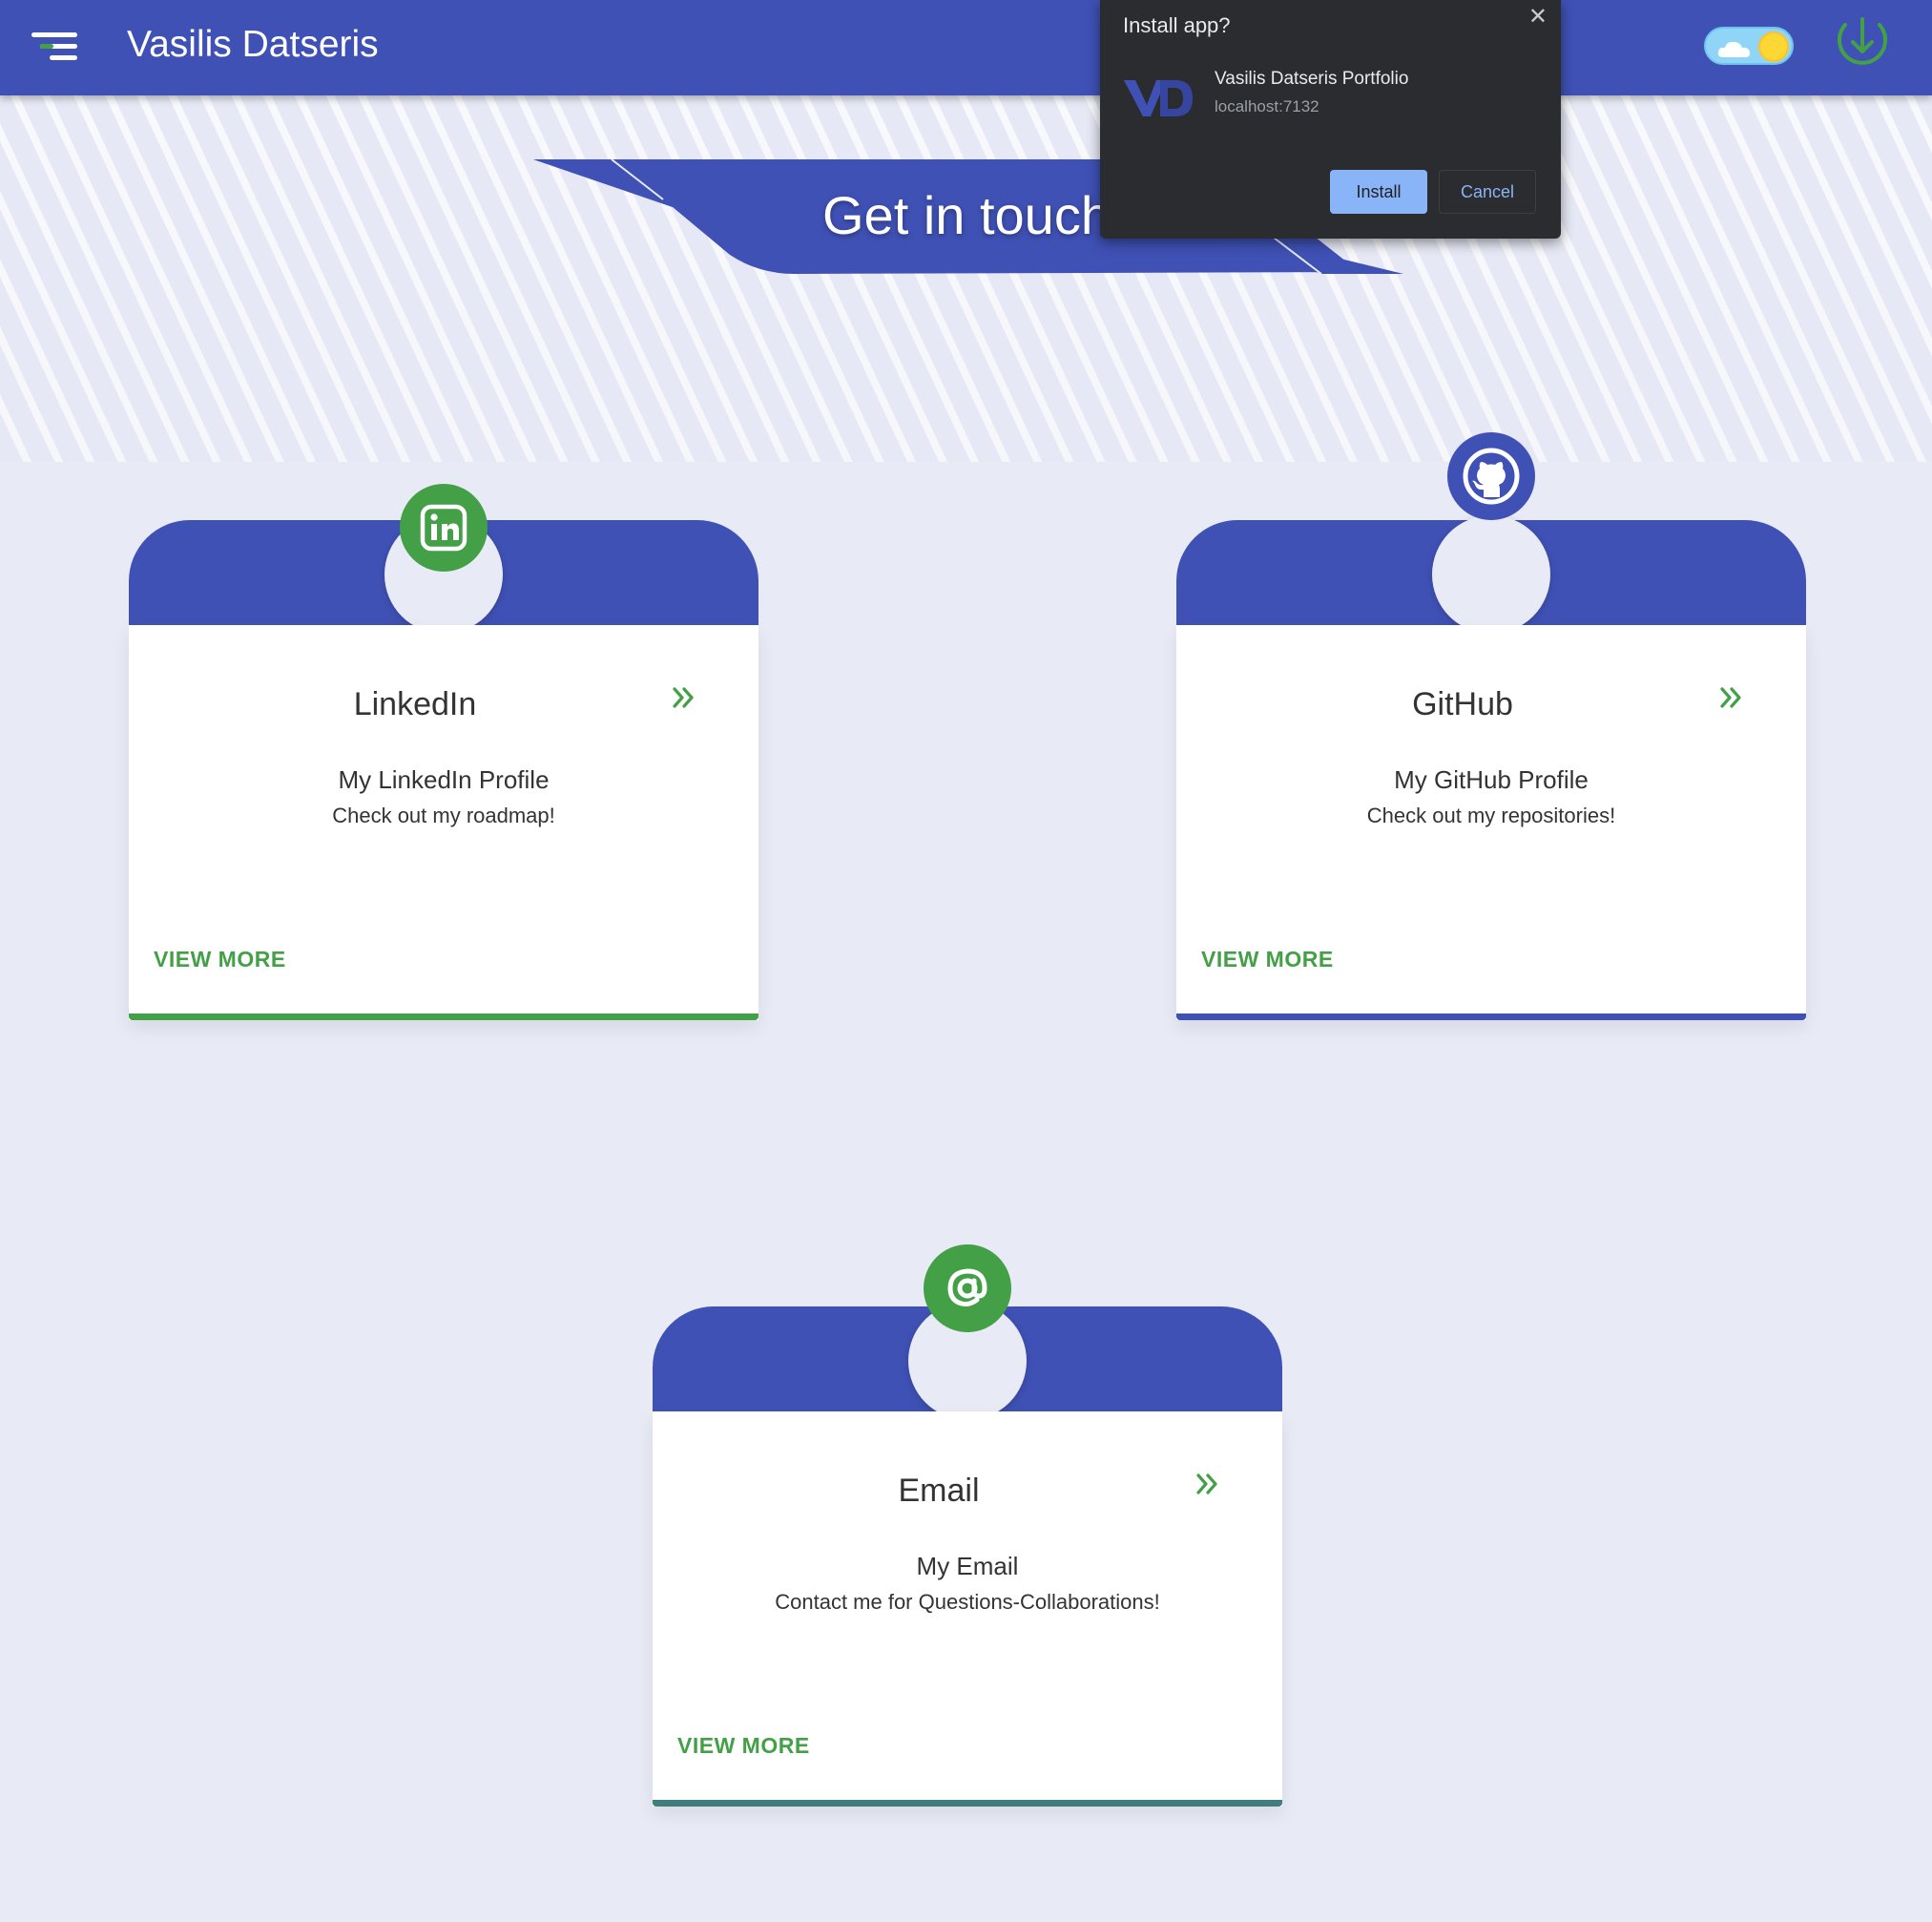 This screenshot has height=1922, width=1932. I want to click on vd-logo-icon, so click(1158, 98).